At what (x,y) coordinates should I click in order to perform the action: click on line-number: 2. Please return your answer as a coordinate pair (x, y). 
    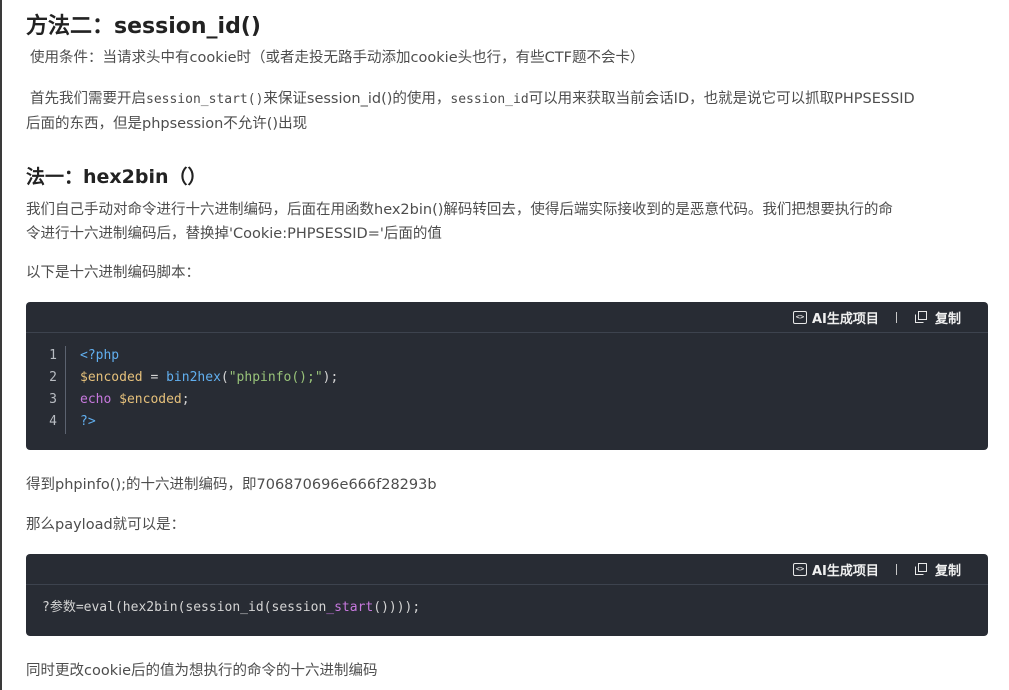
    Looking at the image, I should click on (53, 377).